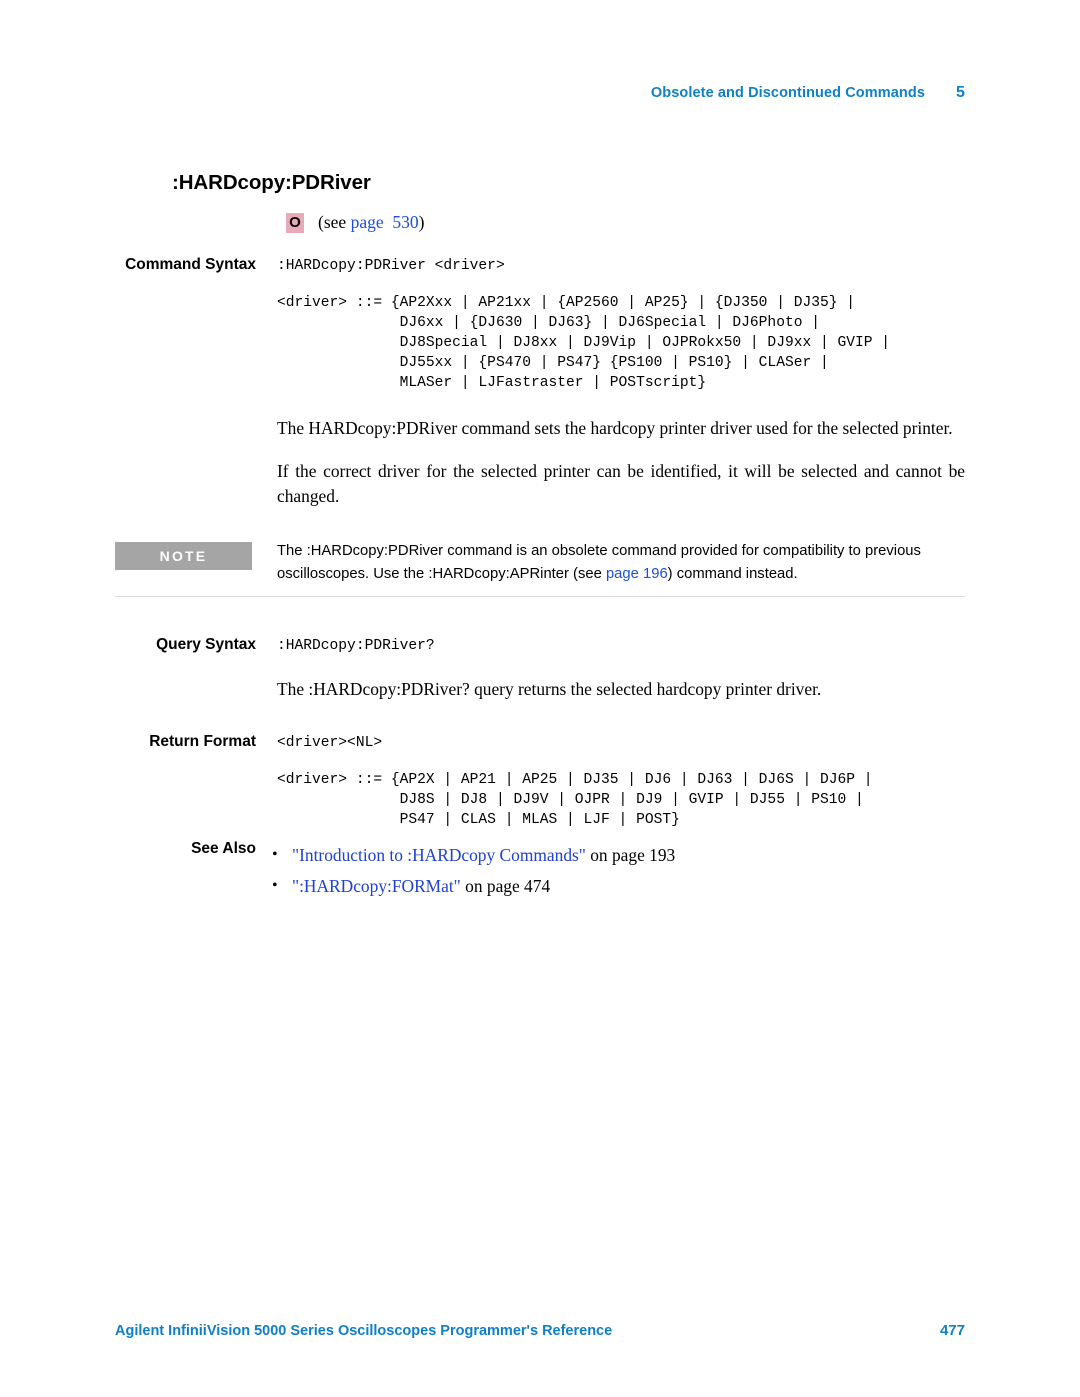  I want to click on query-syntax-code: :HARDcopy:PDRiver?, so click(356, 646).